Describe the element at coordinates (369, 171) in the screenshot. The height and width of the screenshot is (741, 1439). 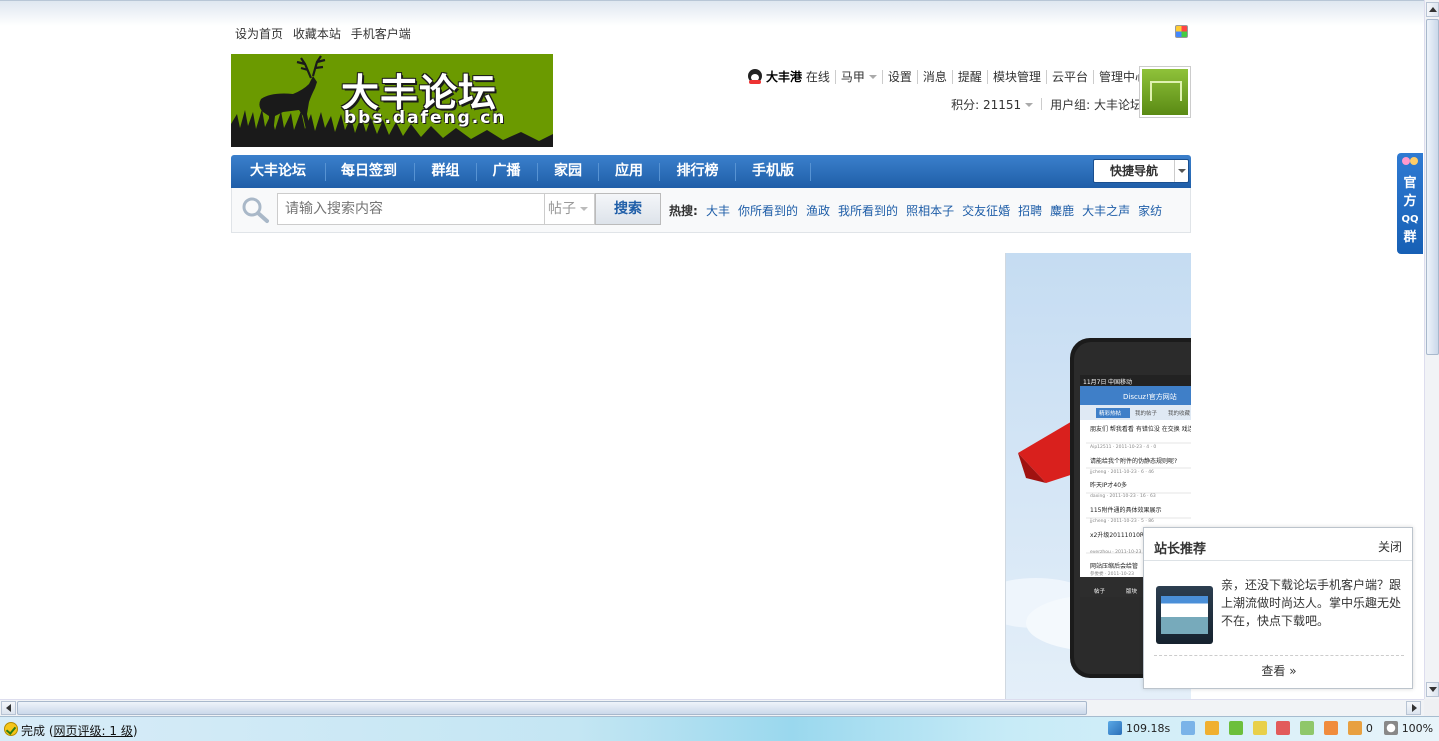
I see `nav-item-daily-signin: 每日签到` at that location.